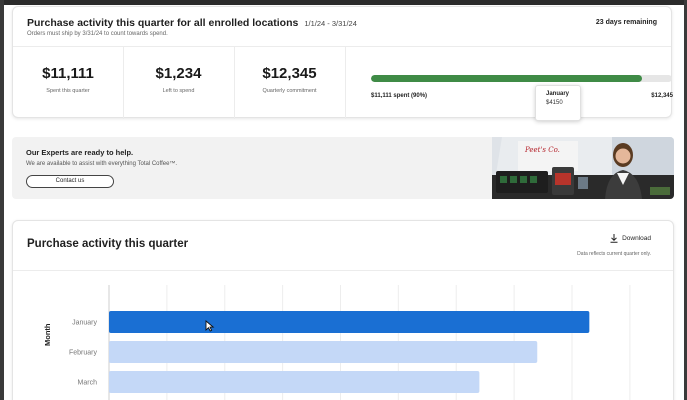 This screenshot has height=400, width=687. I want to click on experts-title: Our Experts are ready to help., so click(80, 152).